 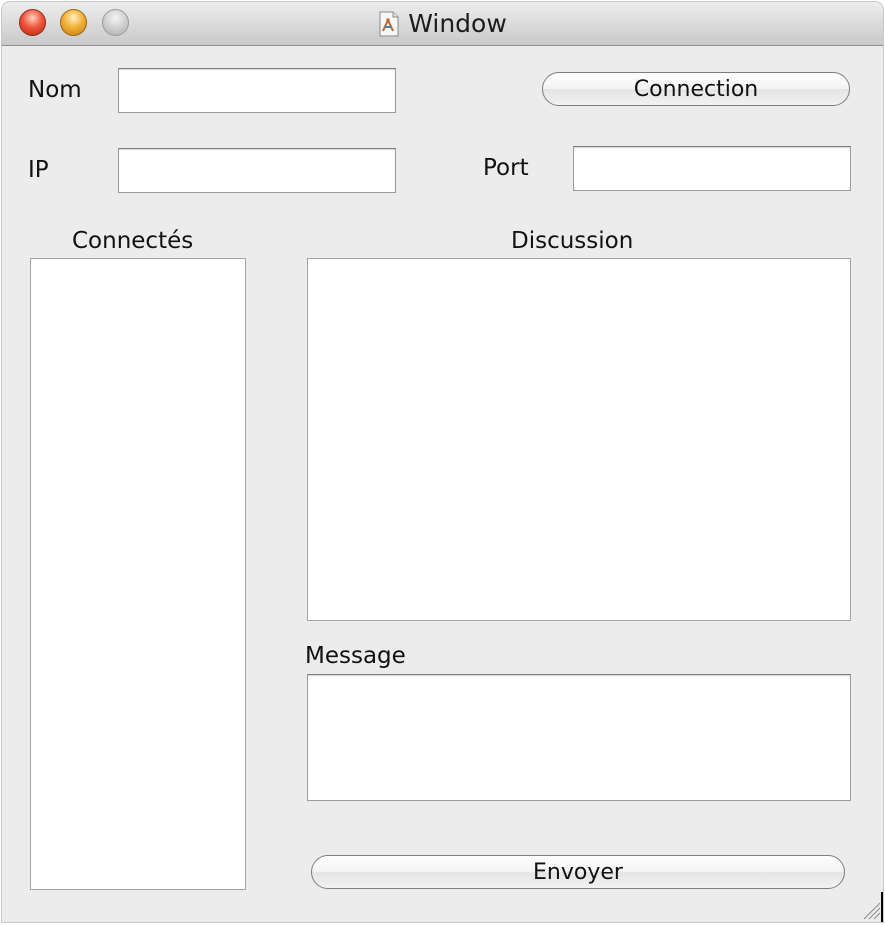 What do you see at coordinates (578, 872) in the screenshot?
I see `send-button: Envoyer` at bounding box center [578, 872].